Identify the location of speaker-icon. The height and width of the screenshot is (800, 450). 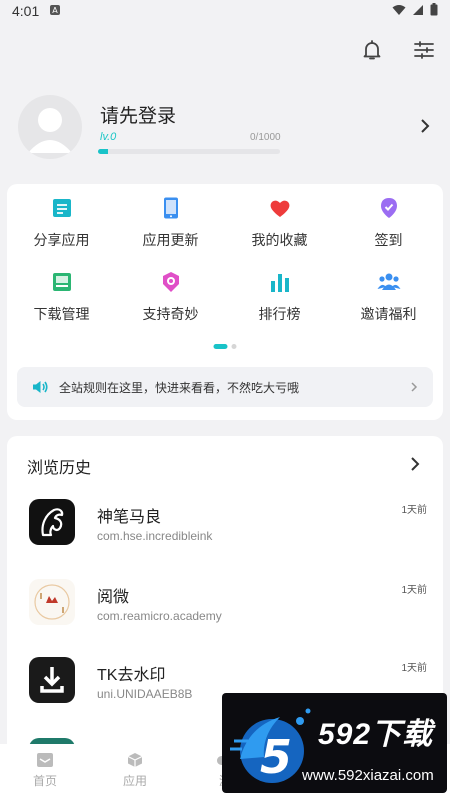
(40, 387).